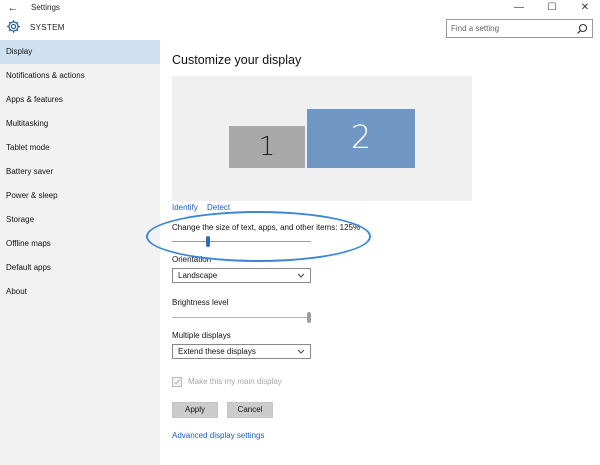 This screenshot has width=600, height=465. I want to click on multiple-displays-label: Multiple displays, so click(201, 335).